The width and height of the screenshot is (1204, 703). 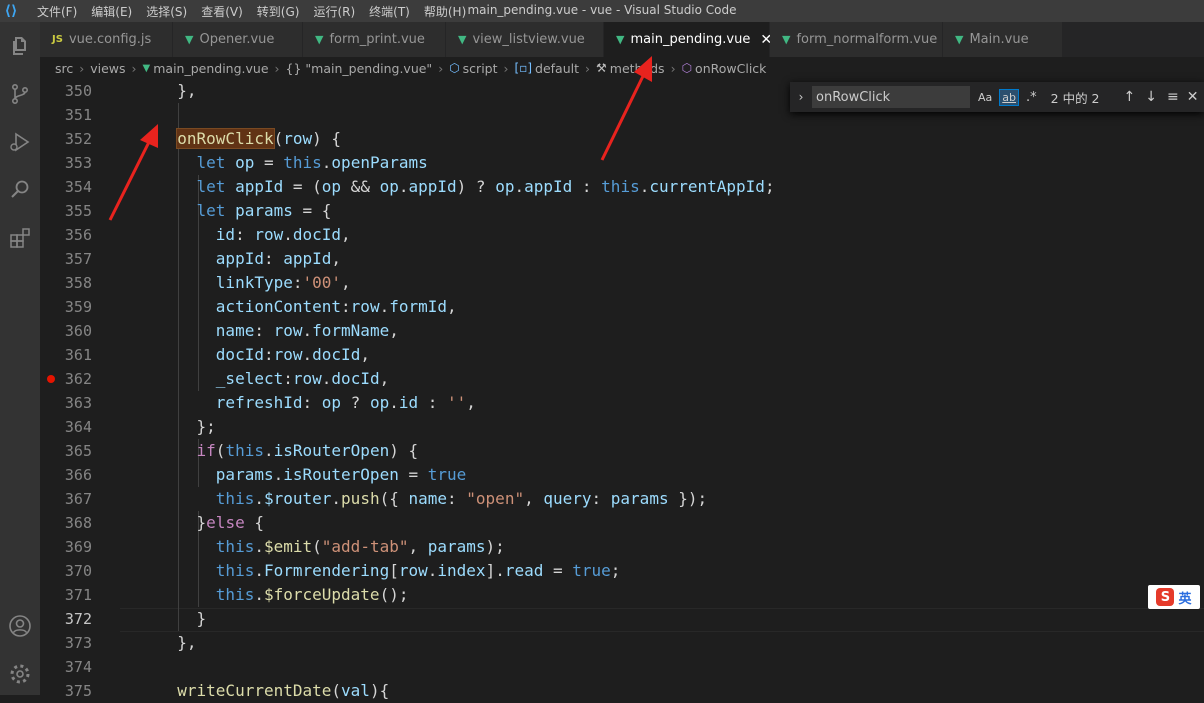 I want to click on line-number: 362, so click(x=62, y=379).